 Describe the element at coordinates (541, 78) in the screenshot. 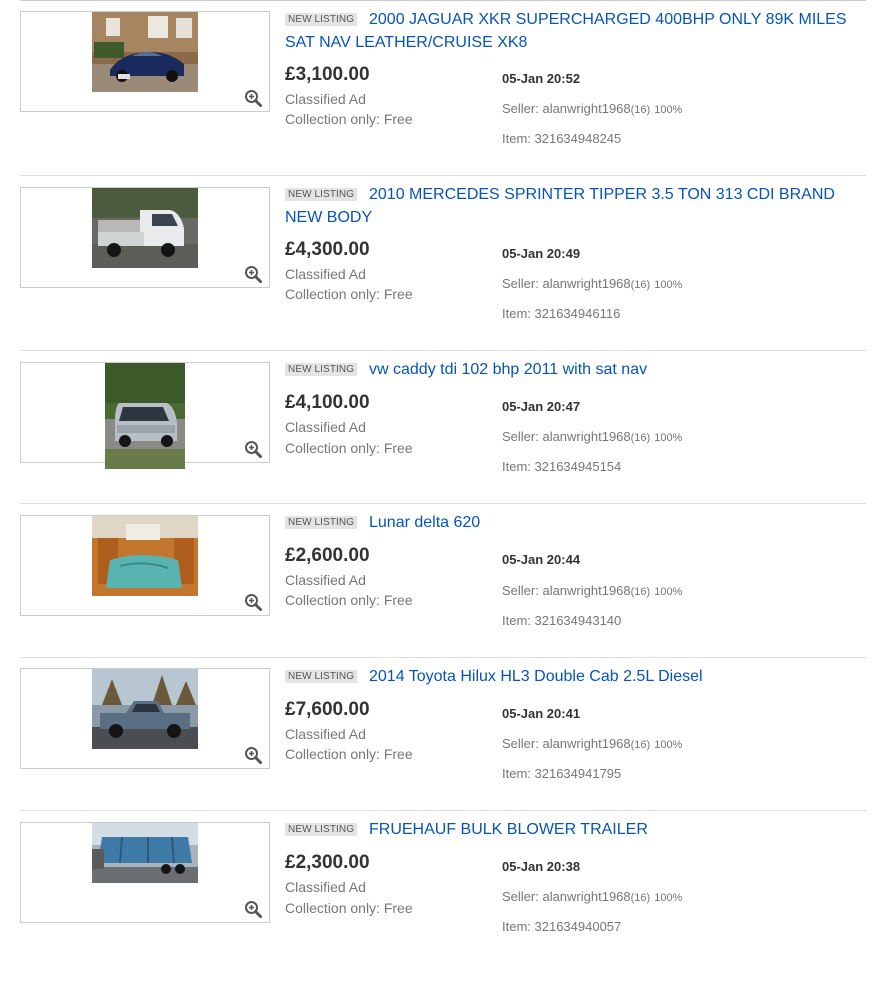

I see `listing-time: 05-Jan 20:52` at that location.